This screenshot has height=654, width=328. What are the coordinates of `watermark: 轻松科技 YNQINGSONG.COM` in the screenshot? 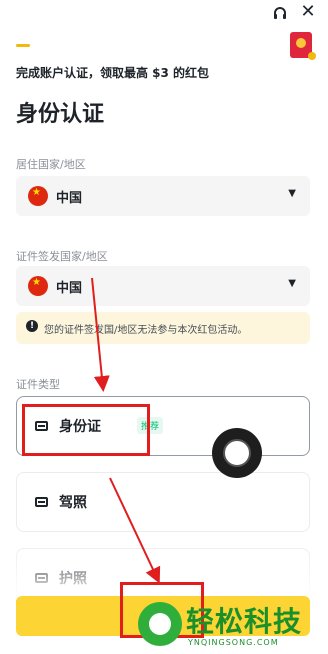 It's located at (233, 626).